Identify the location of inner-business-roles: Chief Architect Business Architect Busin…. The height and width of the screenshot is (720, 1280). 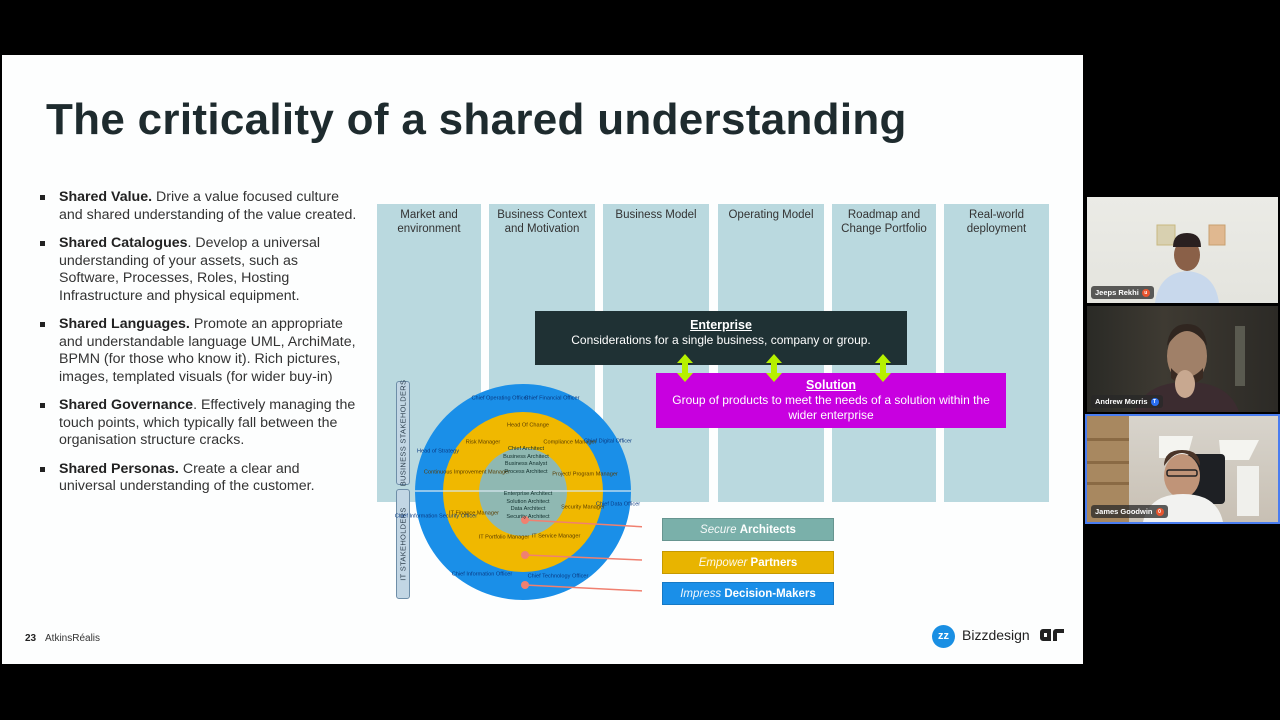
(526, 461).